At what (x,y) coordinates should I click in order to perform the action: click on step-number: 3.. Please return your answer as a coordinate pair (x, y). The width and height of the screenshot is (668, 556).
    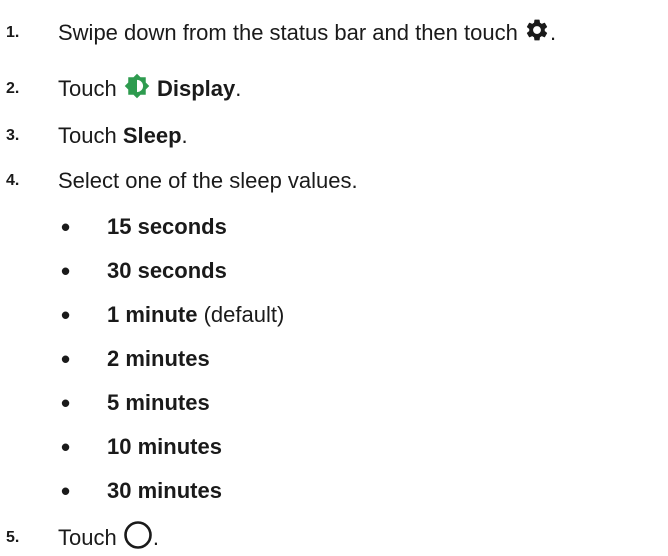
    Looking at the image, I should click on (13, 135).